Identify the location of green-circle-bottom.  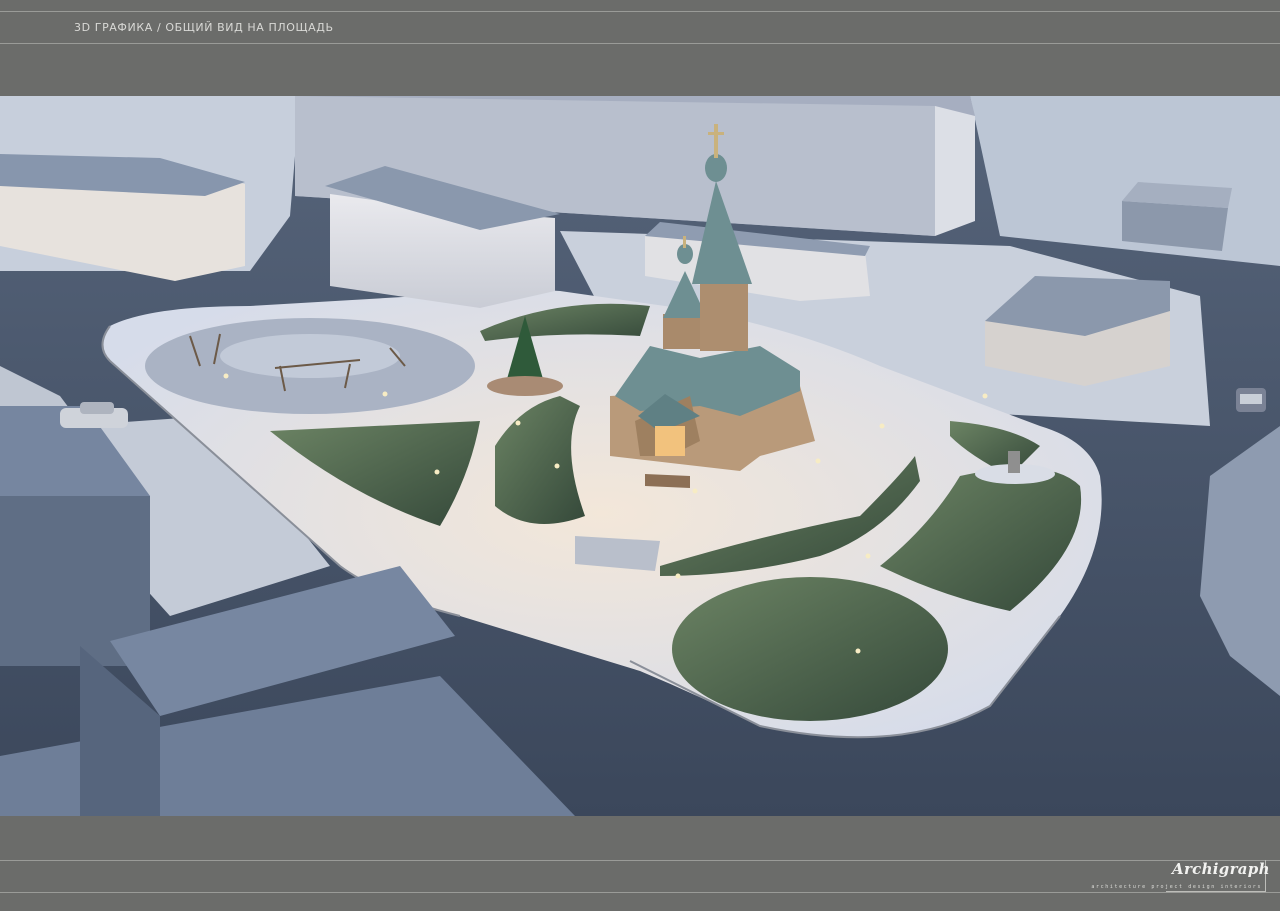
(810, 649).